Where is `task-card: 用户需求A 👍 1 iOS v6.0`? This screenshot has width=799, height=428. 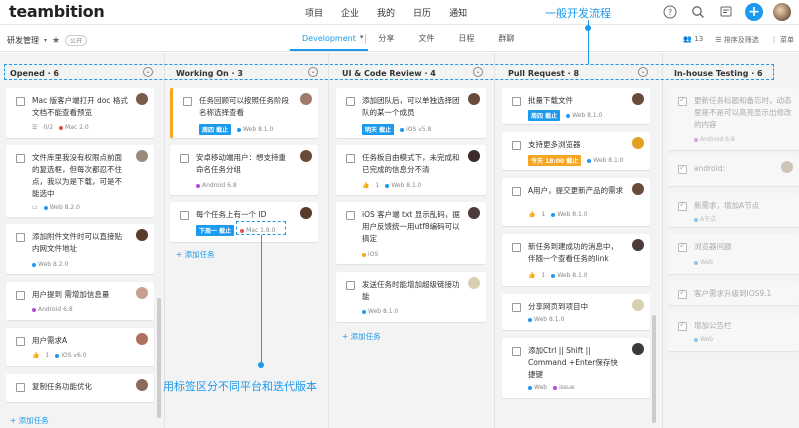 task-card: 用户需求A 👍 1 iOS v6.0 is located at coordinates (80, 347).